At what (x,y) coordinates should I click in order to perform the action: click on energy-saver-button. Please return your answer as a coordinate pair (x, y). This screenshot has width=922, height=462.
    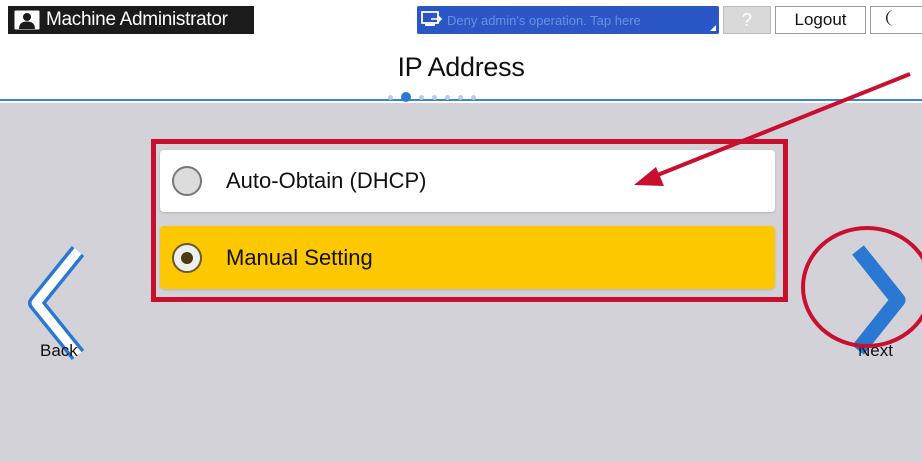
    Looking at the image, I should click on (896, 20).